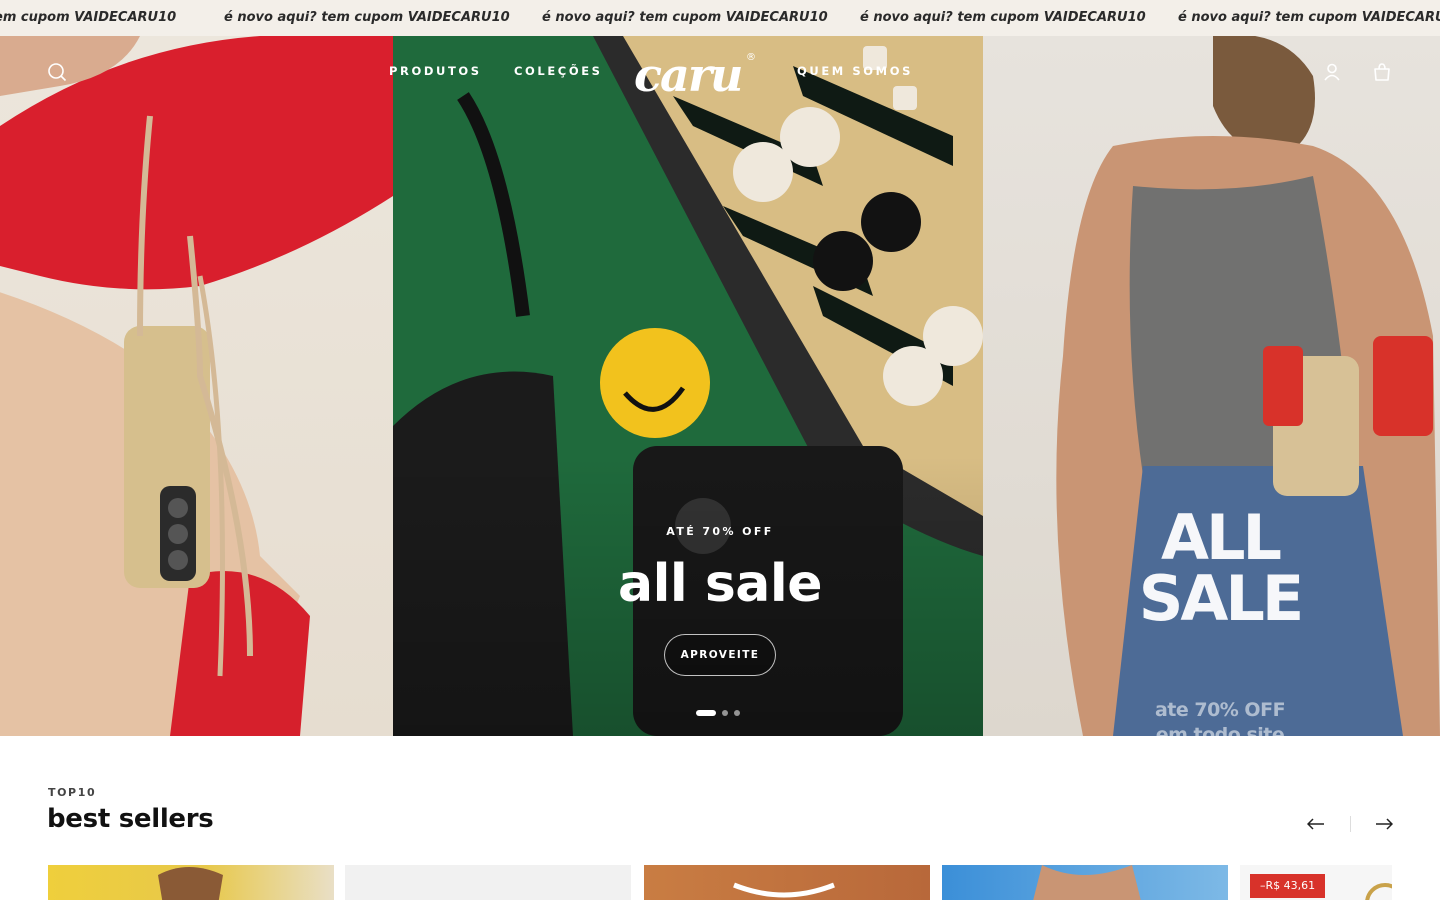 The width and height of the screenshot is (1440, 900). I want to click on nav-produtos: PRODUTOS, so click(435, 71).